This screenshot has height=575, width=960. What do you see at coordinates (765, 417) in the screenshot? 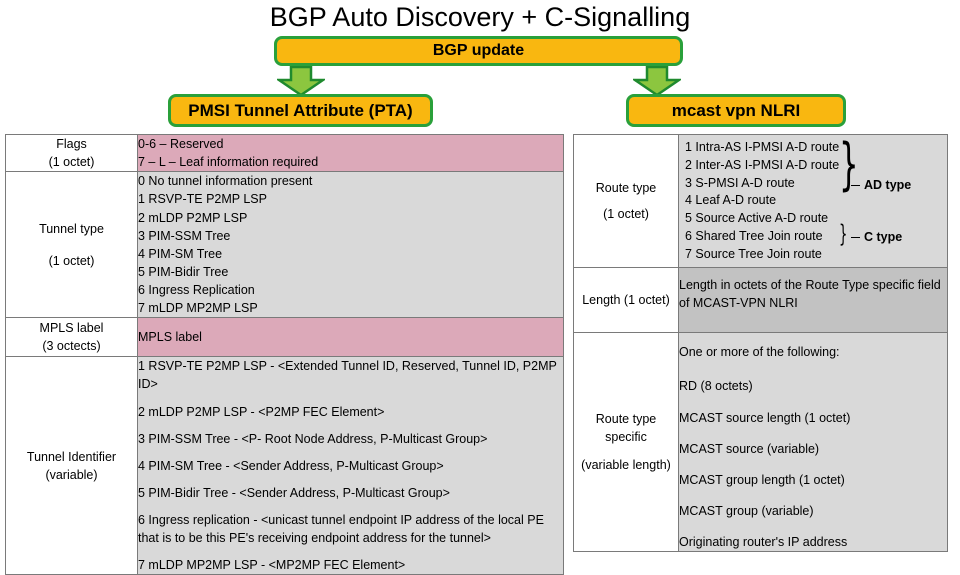
I see `value-line: MCAST source length (1 octet)` at bounding box center [765, 417].